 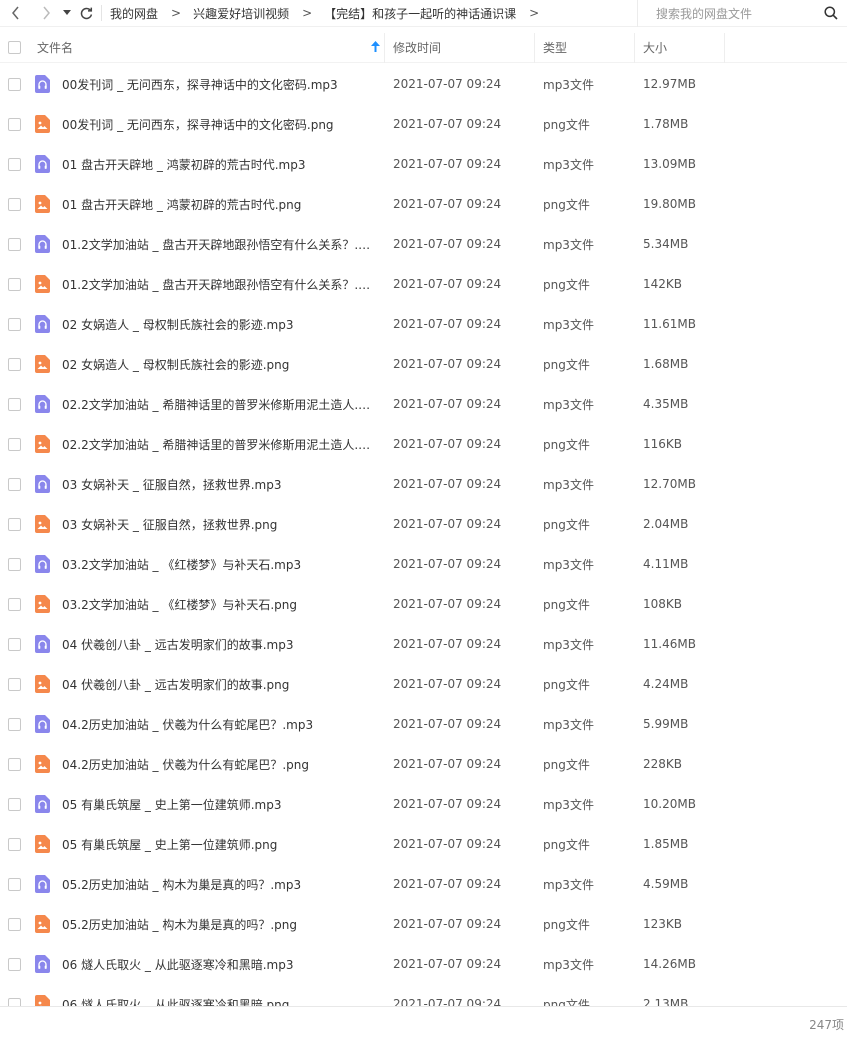 I want to click on breadcrumb-dropdown-arrow: >, so click(x=534, y=13).